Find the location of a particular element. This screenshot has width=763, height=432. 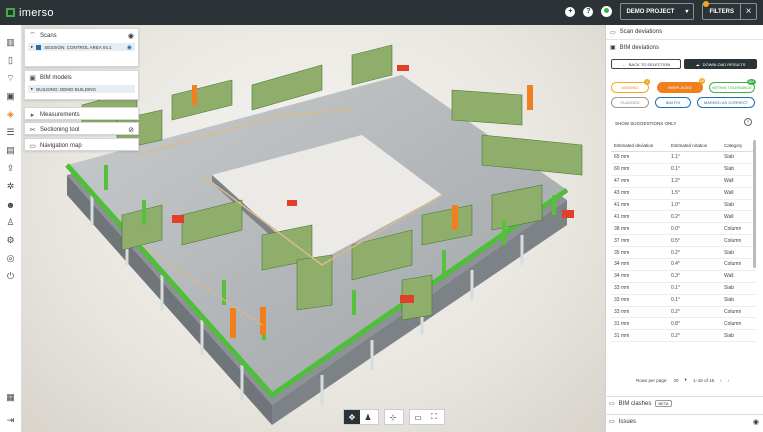

bim-deviations-header: ▣ BIM deviations is located at coordinates (684, 47).